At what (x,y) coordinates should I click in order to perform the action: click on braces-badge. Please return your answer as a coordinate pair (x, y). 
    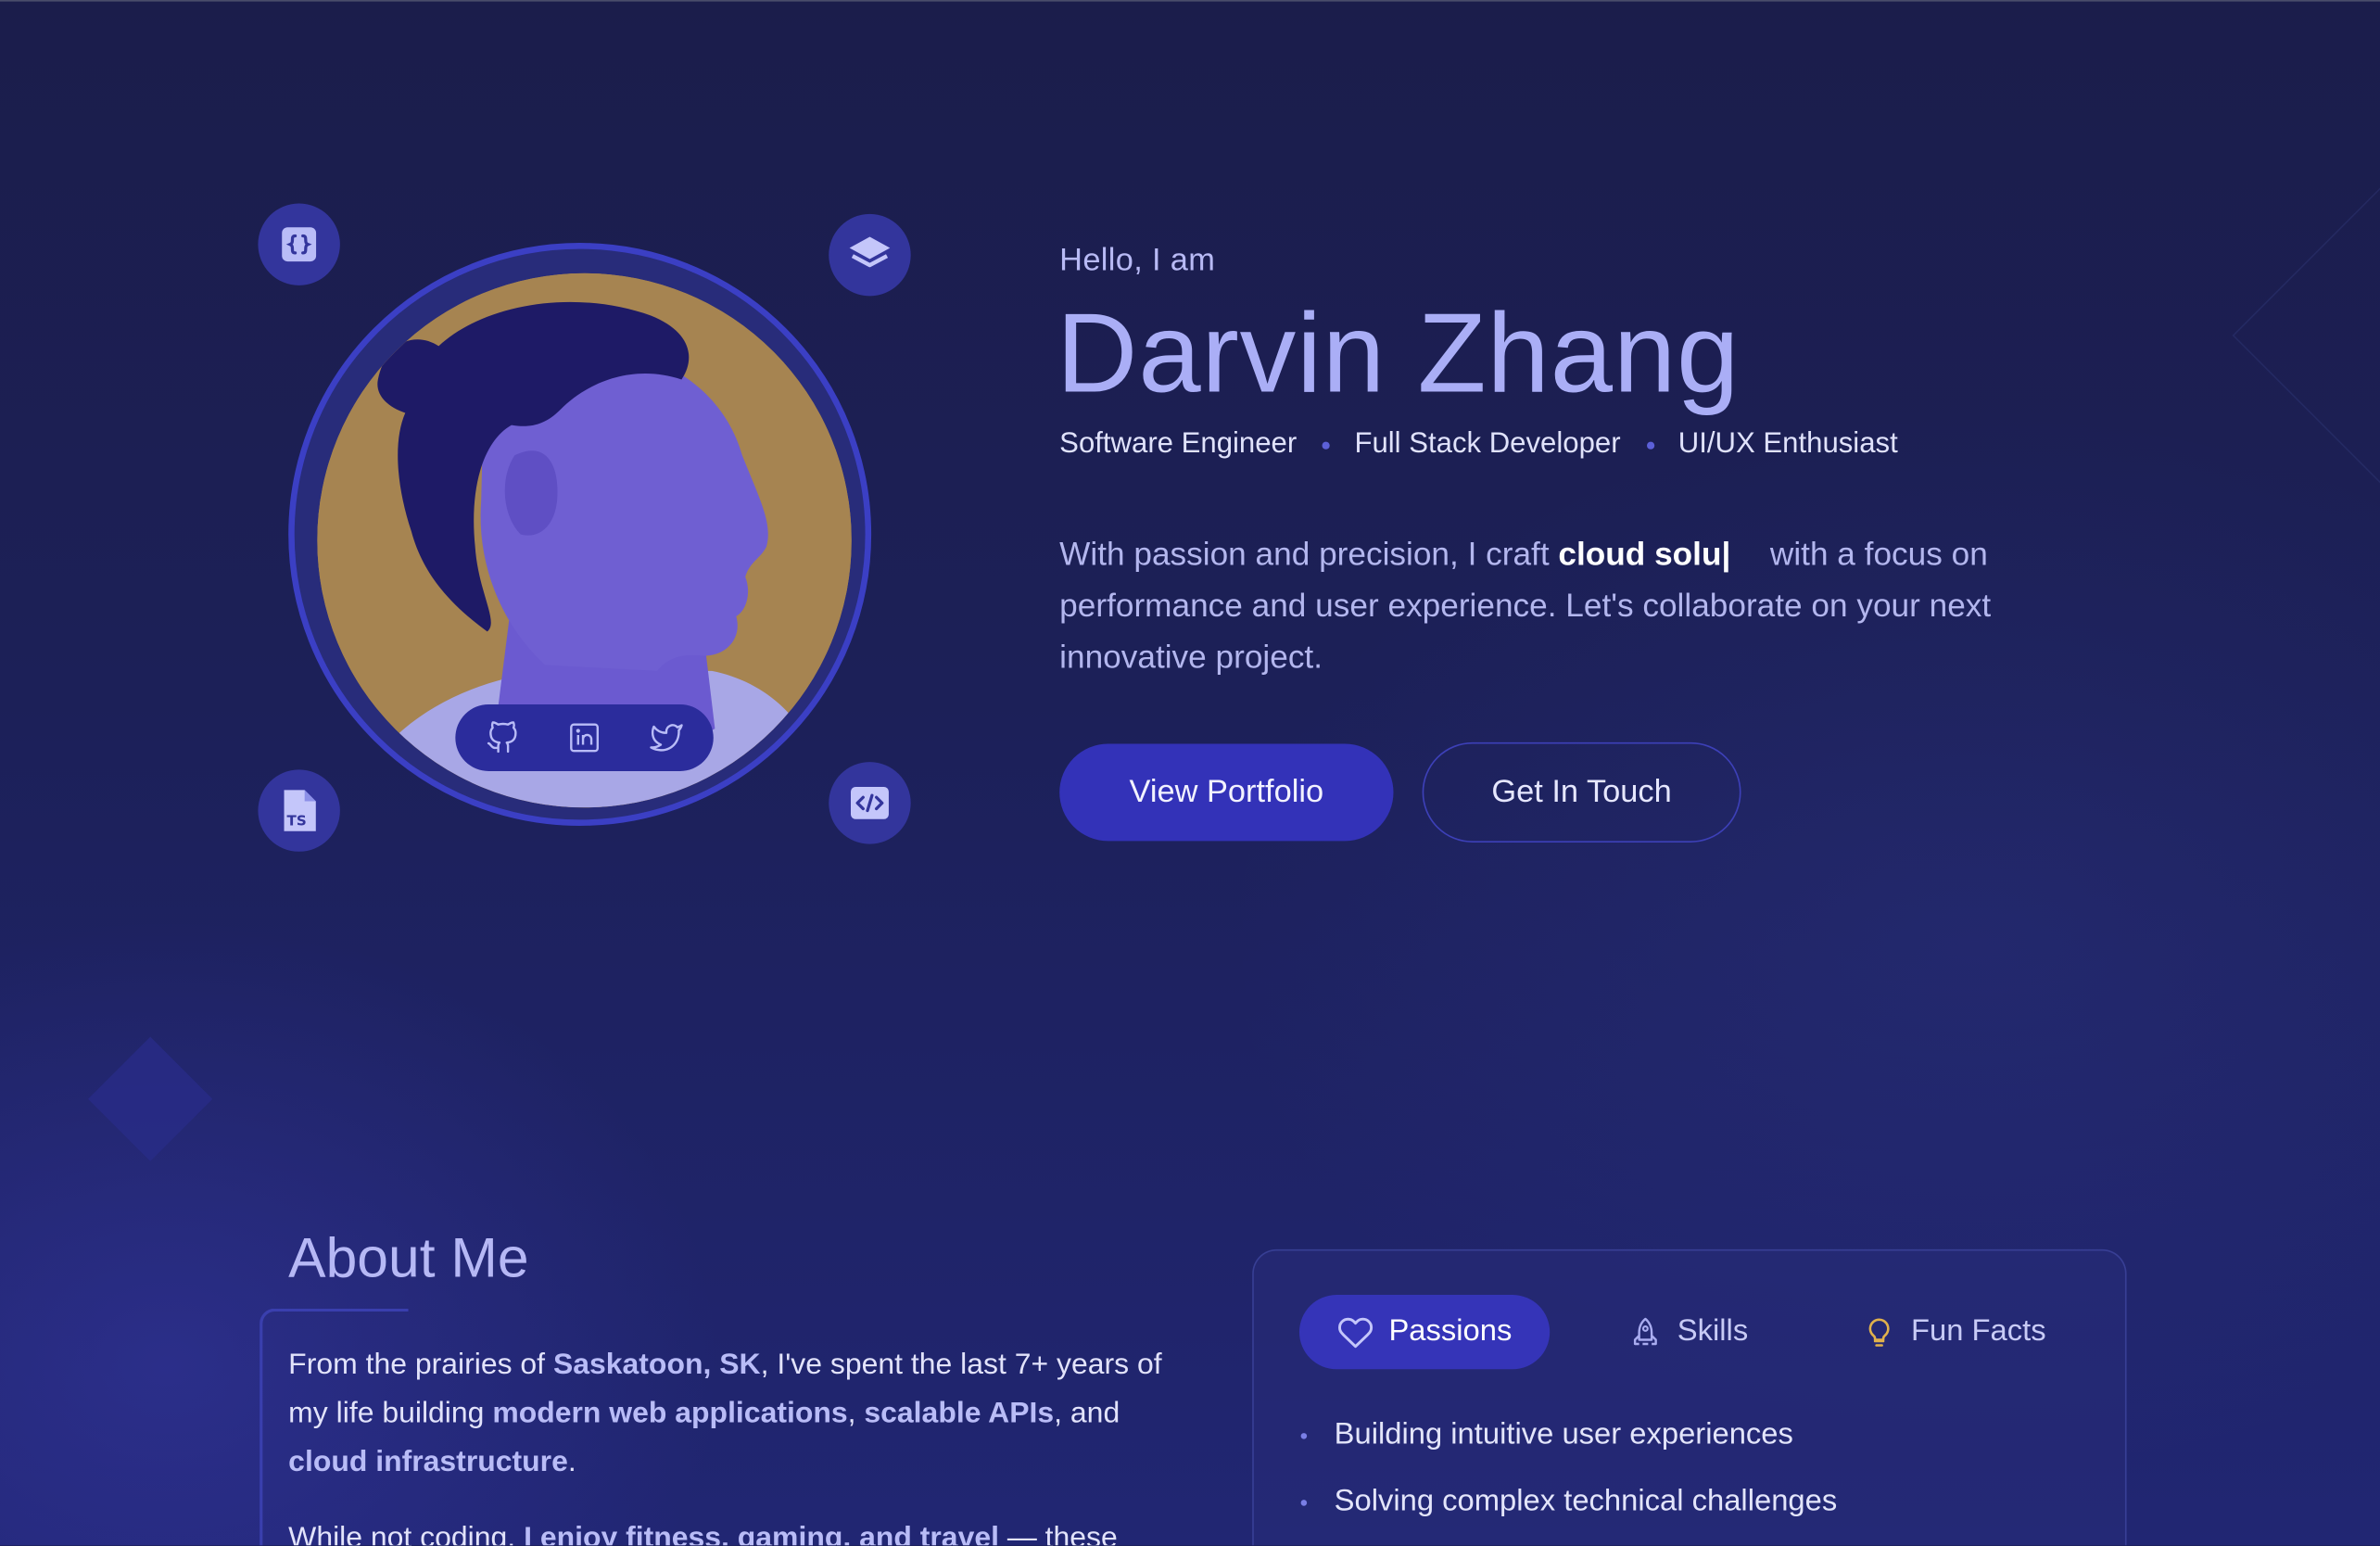
    Looking at the image, I should click on (299, 244).